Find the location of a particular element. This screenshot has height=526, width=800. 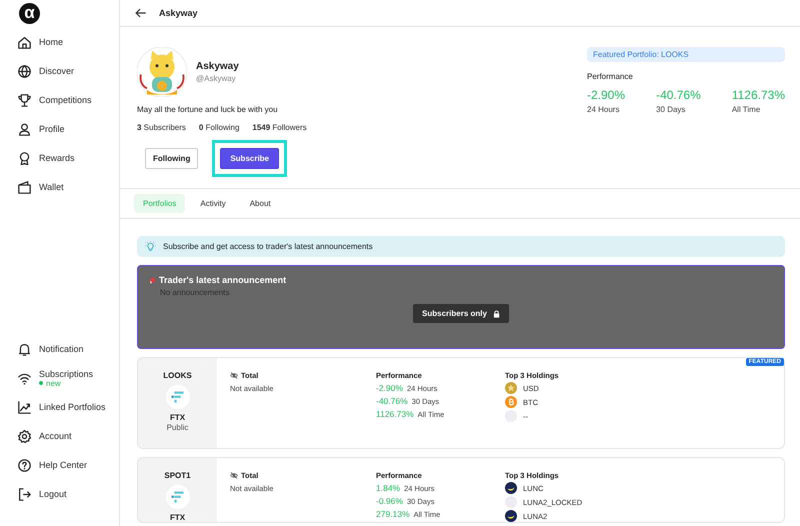

logout-icon is located at coordinates (24, 494).